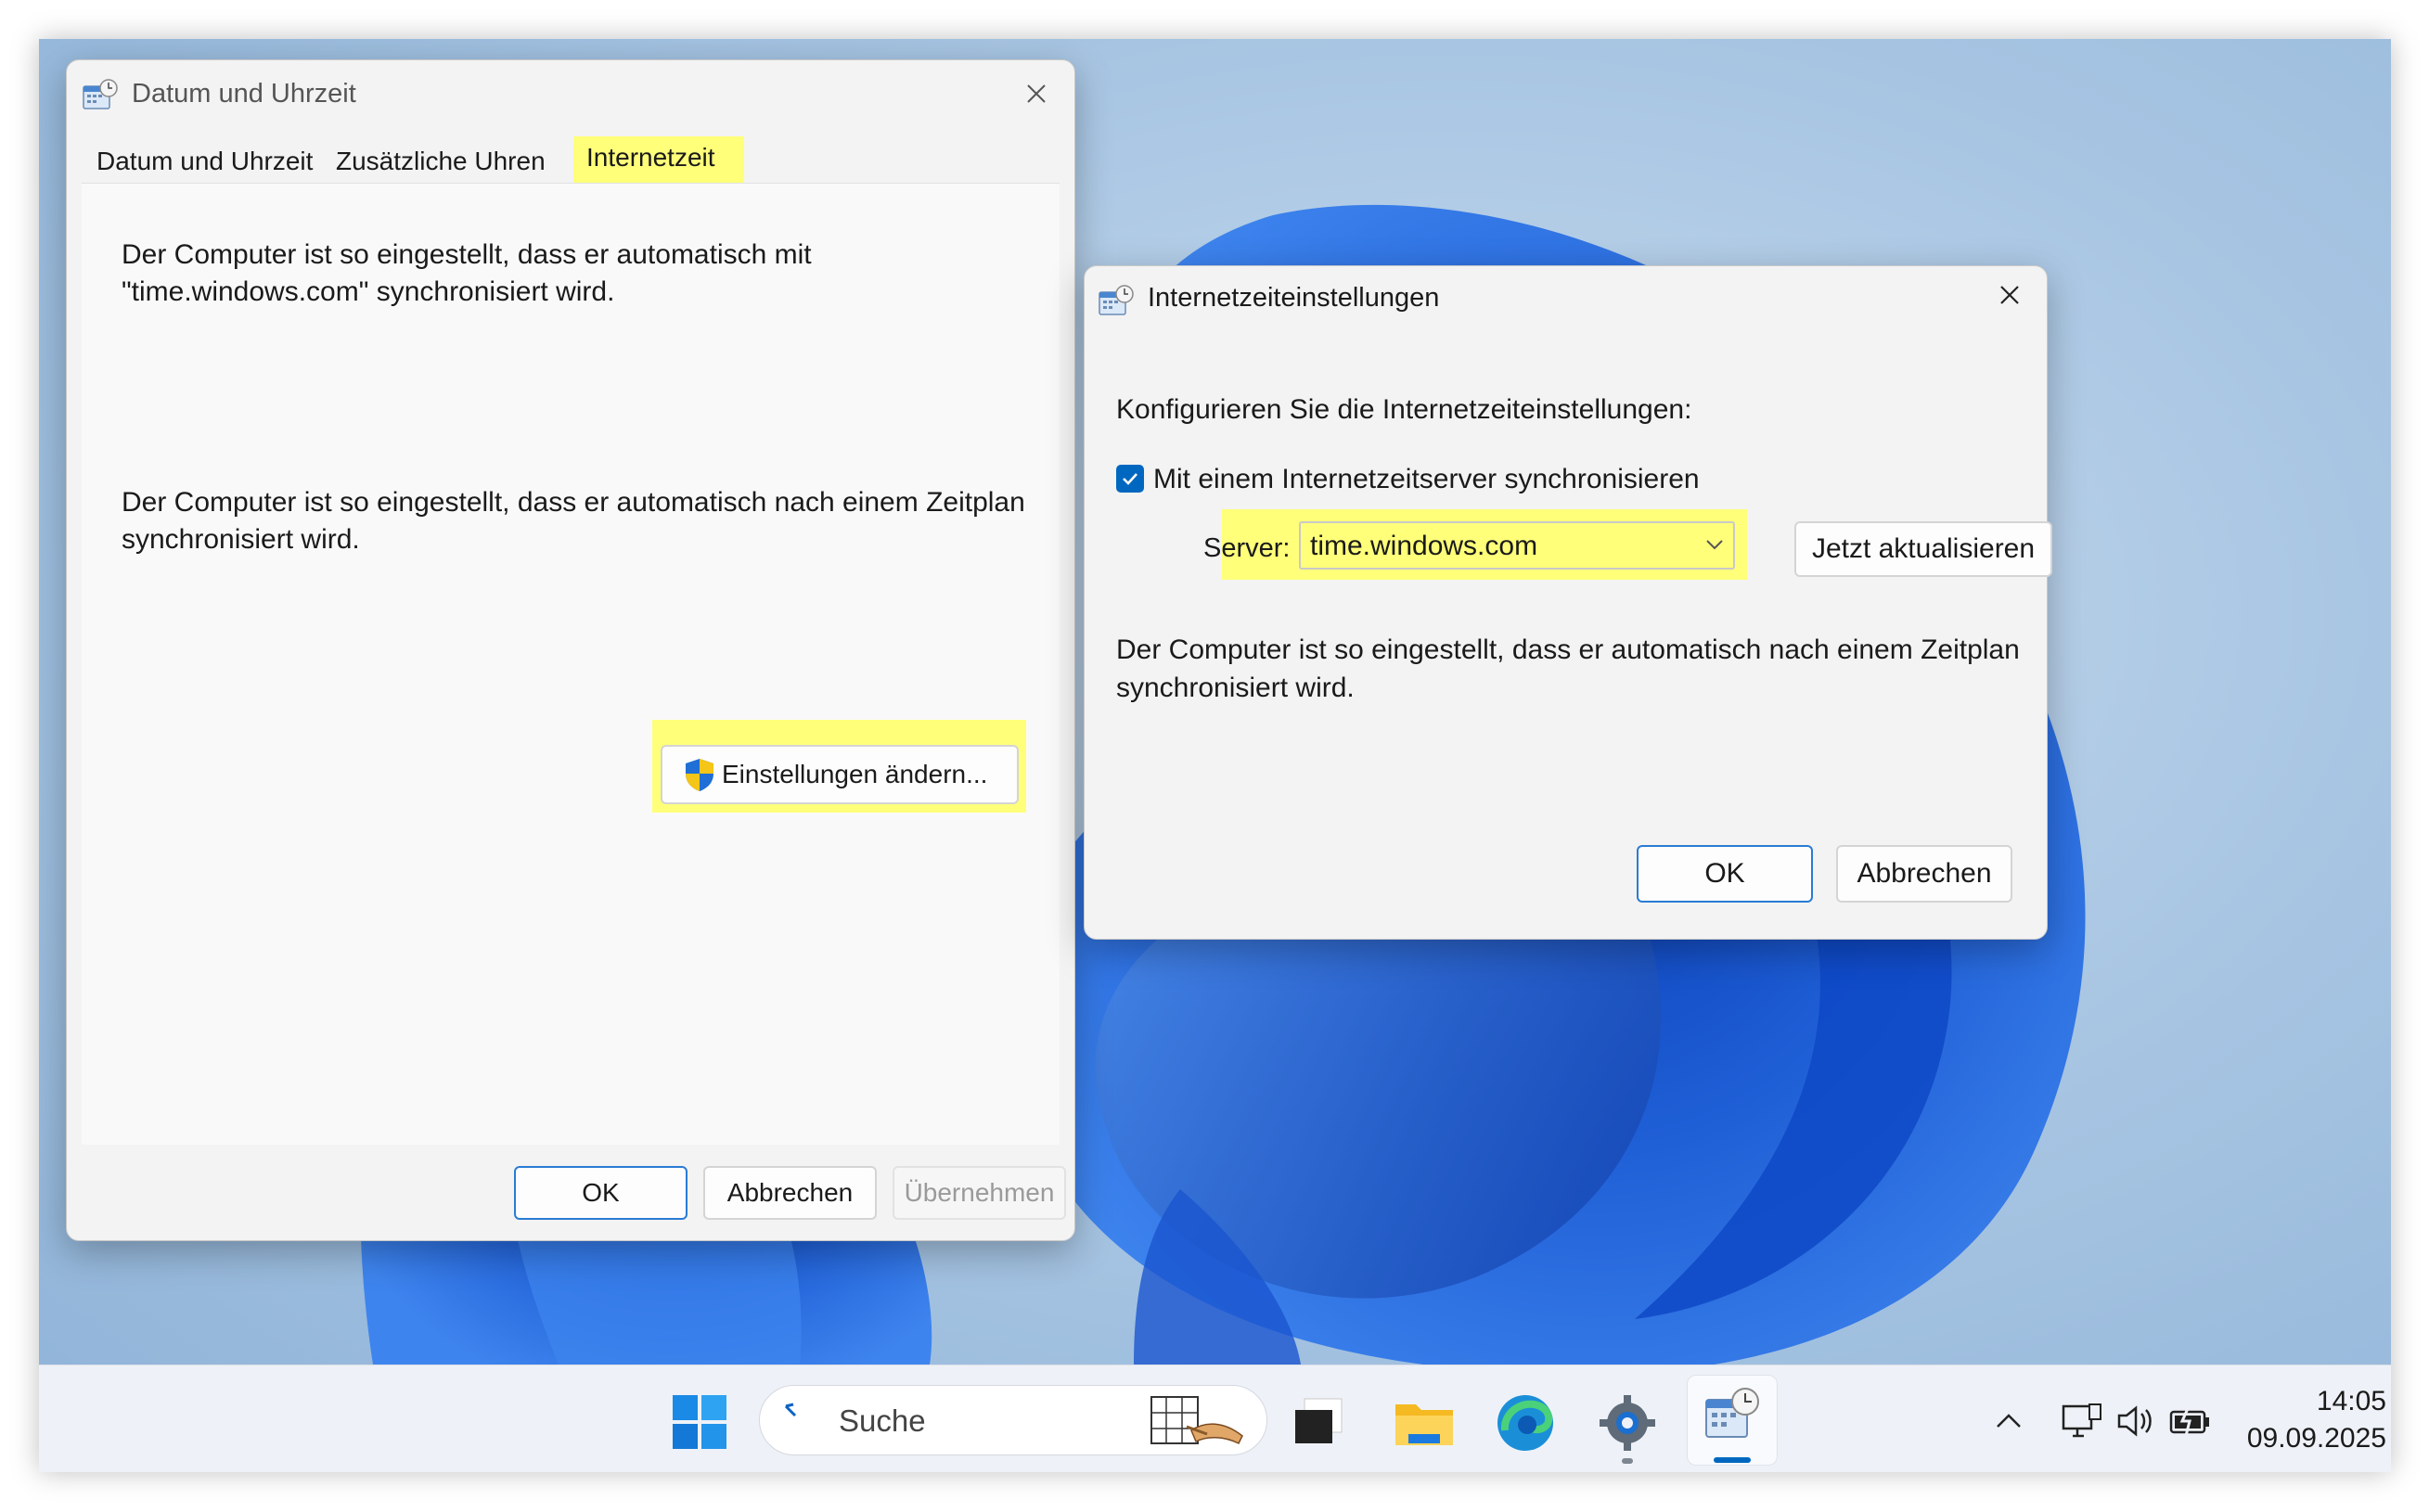  What do you see at coordinates (1733, 1460) in the screenshot?
I see `active-app-indicator` at bounding box center [1733, 1460].